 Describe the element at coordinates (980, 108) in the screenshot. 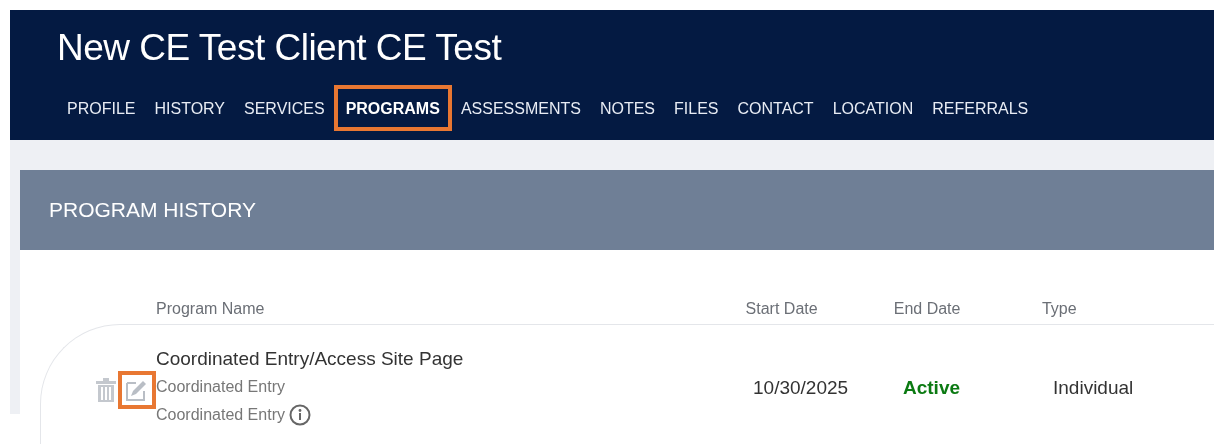

I see `nav-tab: REFERRALS` at that location.